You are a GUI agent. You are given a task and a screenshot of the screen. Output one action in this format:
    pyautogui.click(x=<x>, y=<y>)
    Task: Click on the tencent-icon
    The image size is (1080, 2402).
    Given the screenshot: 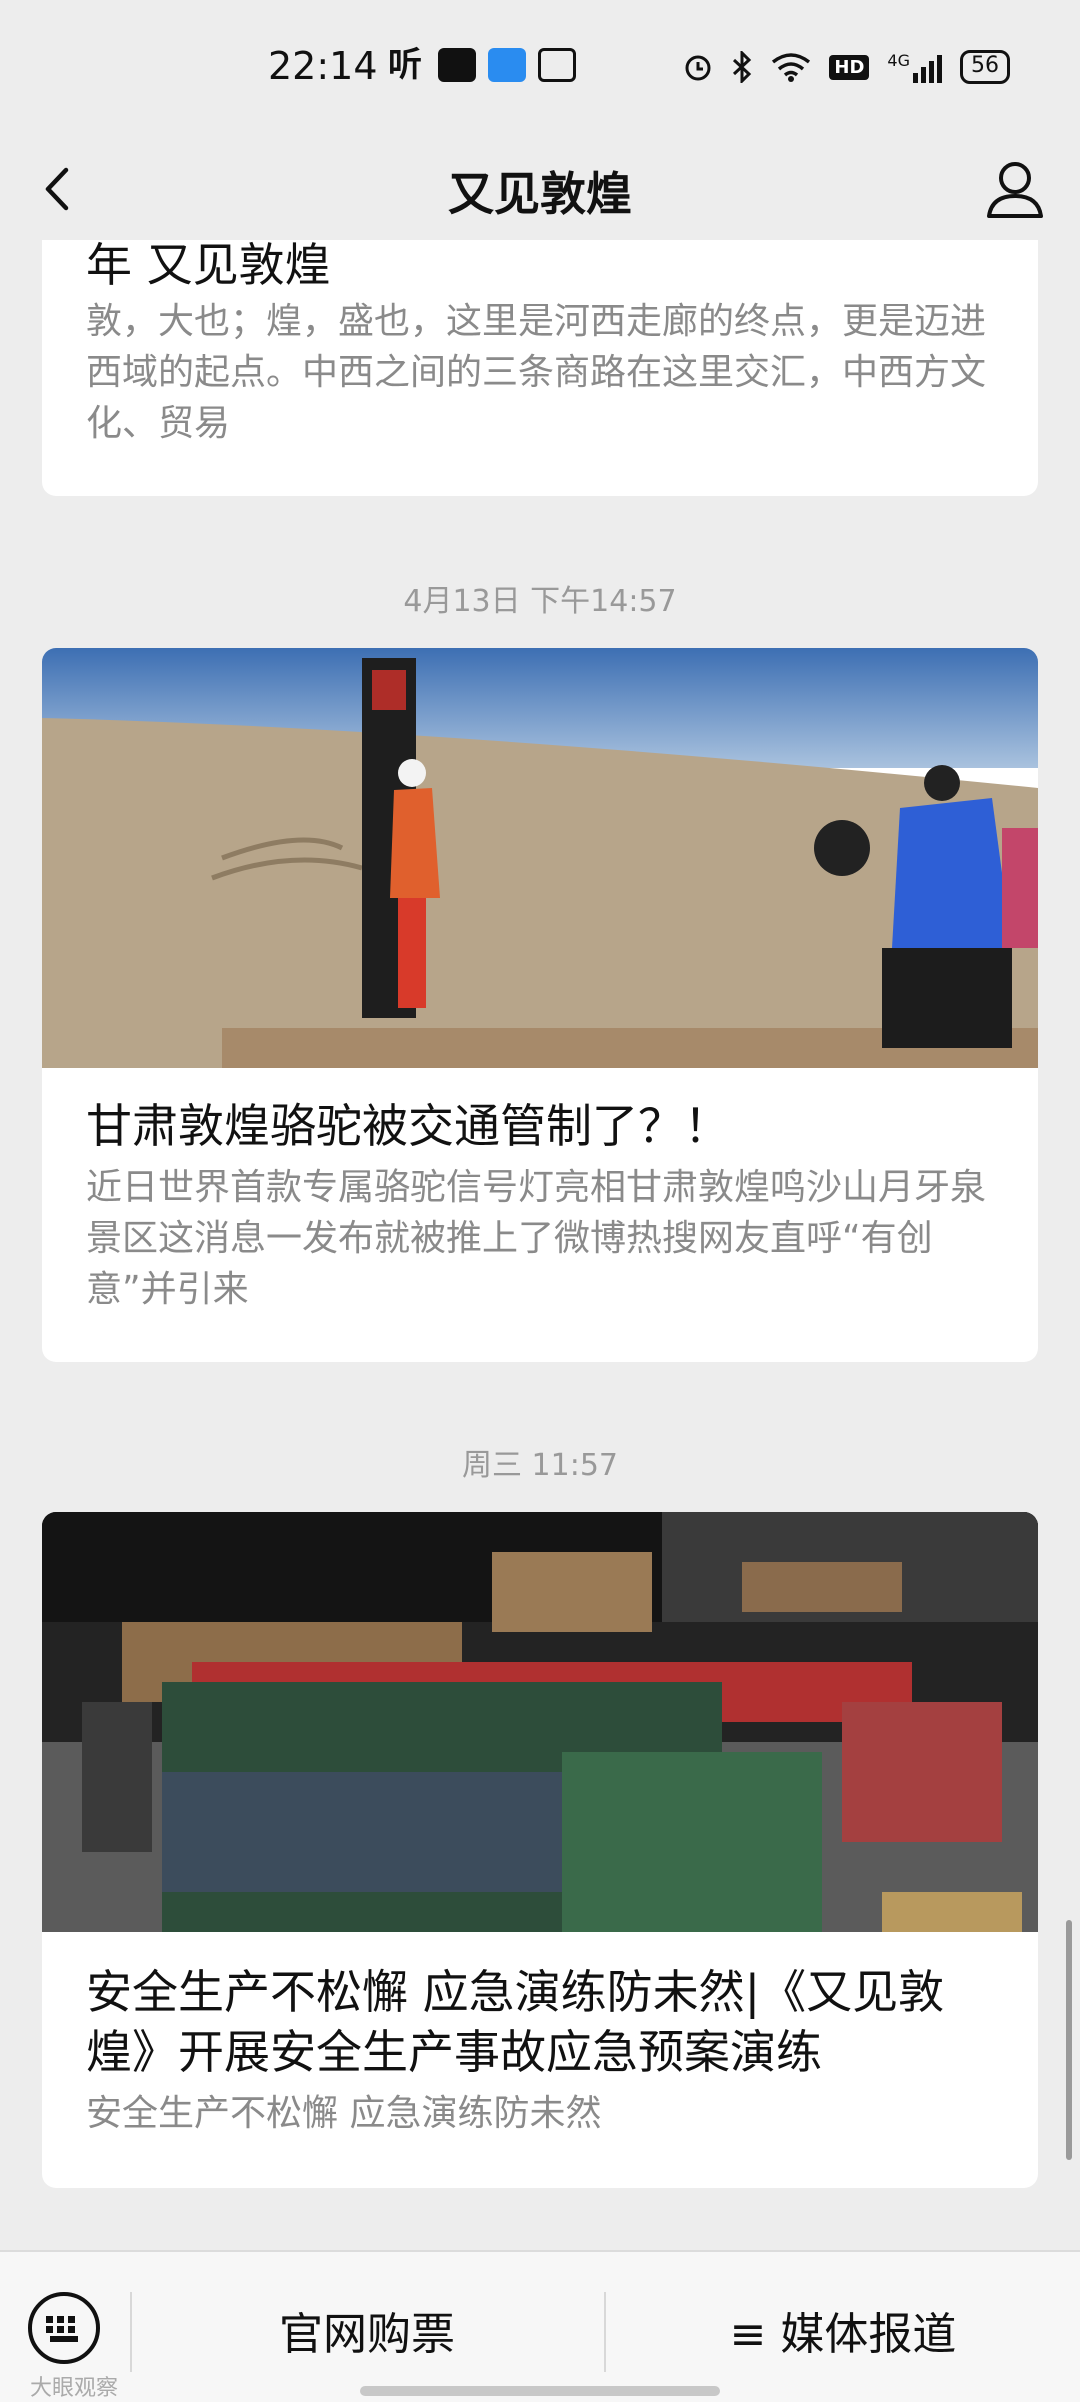 What is the action you would take?
    pyautogui.click(x=507, y=65)
    